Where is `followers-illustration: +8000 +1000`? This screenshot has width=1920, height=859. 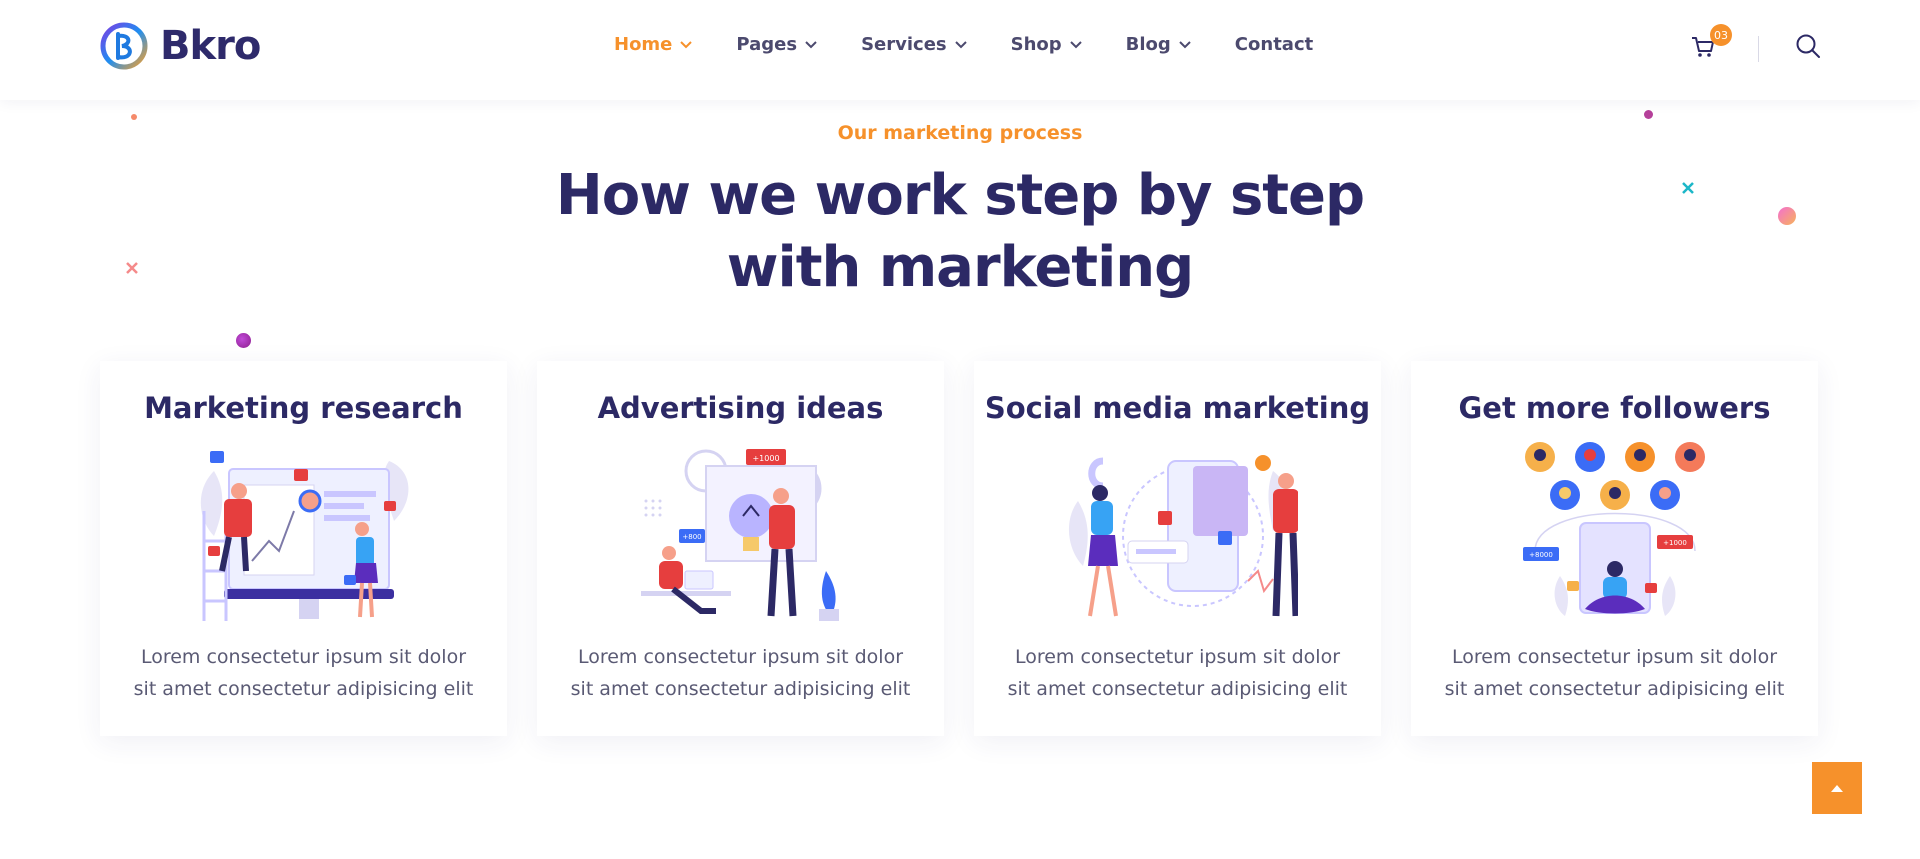 followers-illustration: +8000 +1000 is located at coordinates (1613, 529).